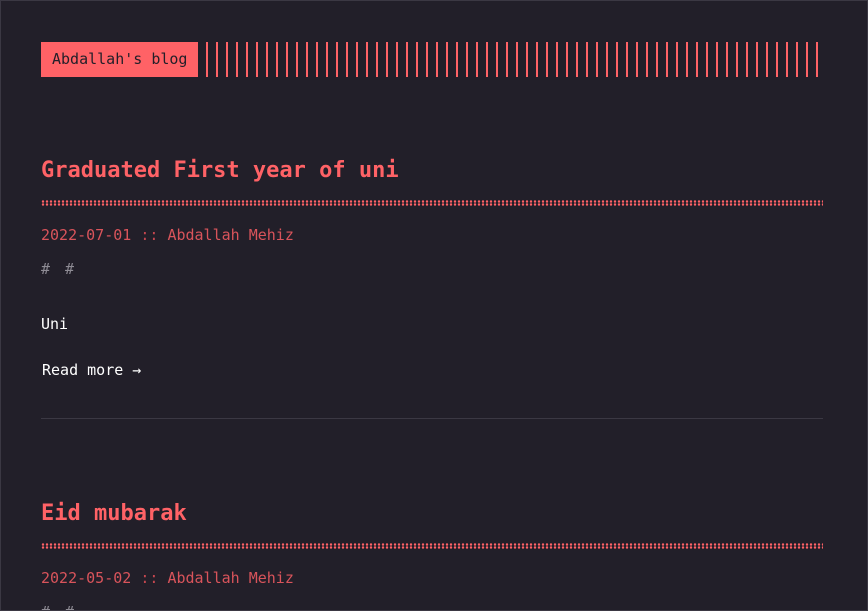  What do you see at coordinates (432, 418) in the screenshot?
I see `post-divider` at bounding box center [432, 418].